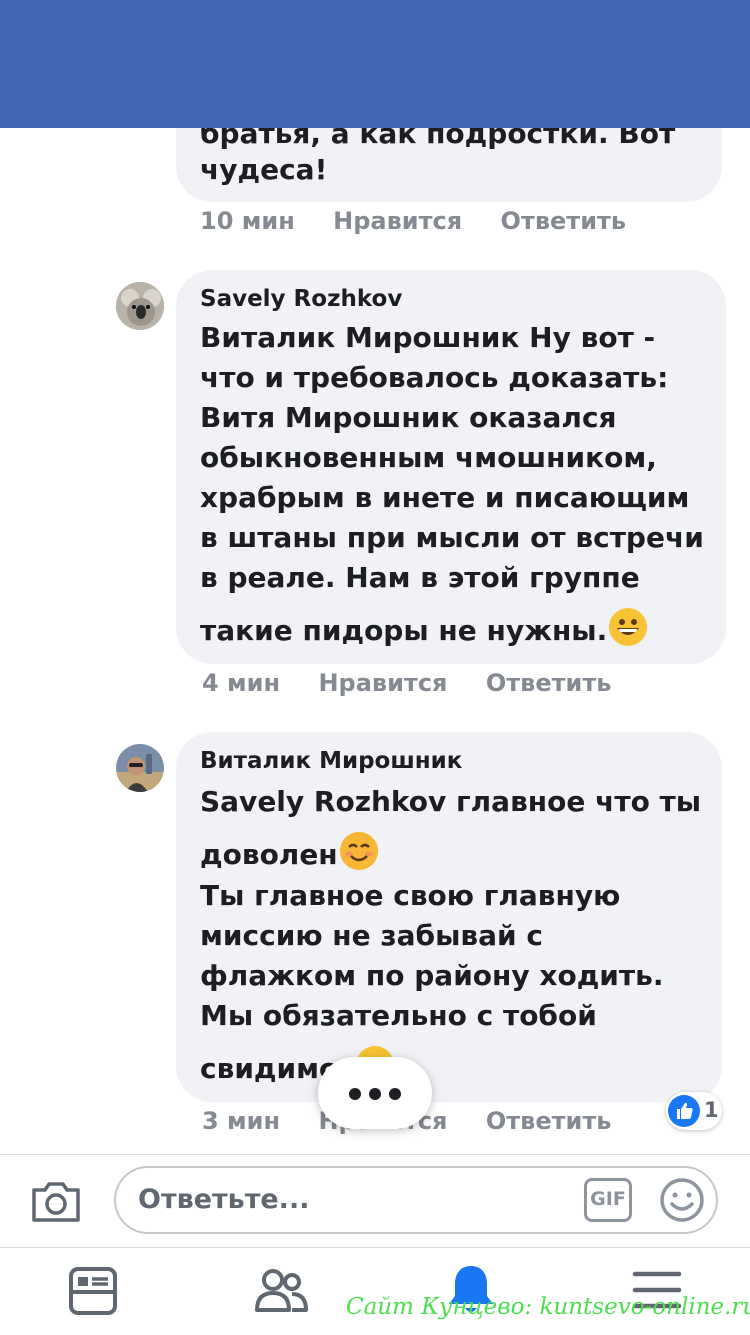 The width and height of the screenshot is (750, 1335). I want to click on battery-icon, so click(712, 20).